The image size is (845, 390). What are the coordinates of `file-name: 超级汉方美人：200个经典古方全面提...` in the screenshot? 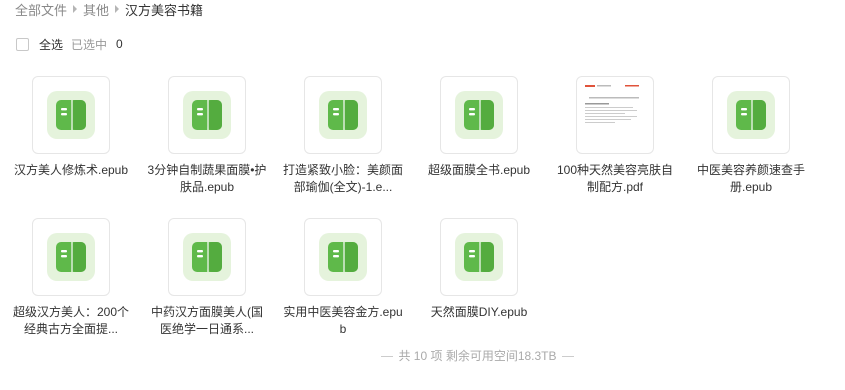 It's located at (71, 320).